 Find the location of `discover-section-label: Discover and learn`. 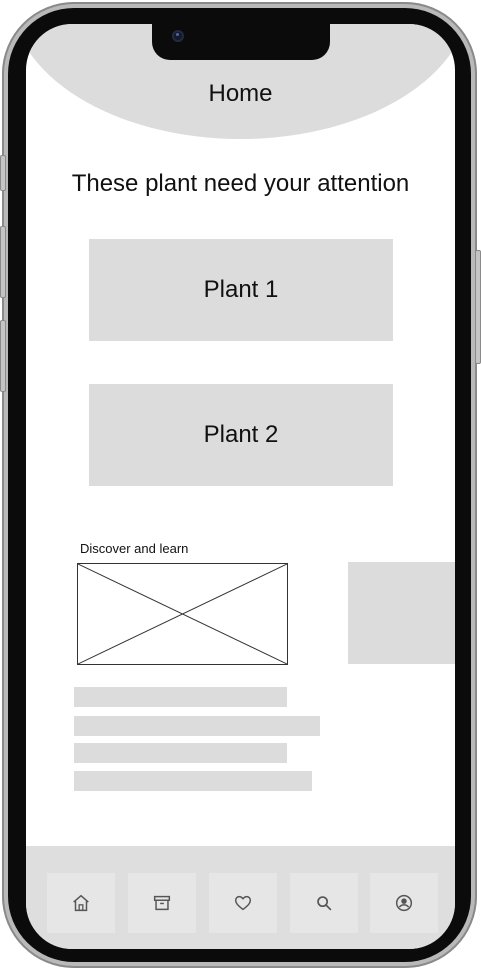

discover-section-label: Discover and learn is located at coordinates (134, 548).